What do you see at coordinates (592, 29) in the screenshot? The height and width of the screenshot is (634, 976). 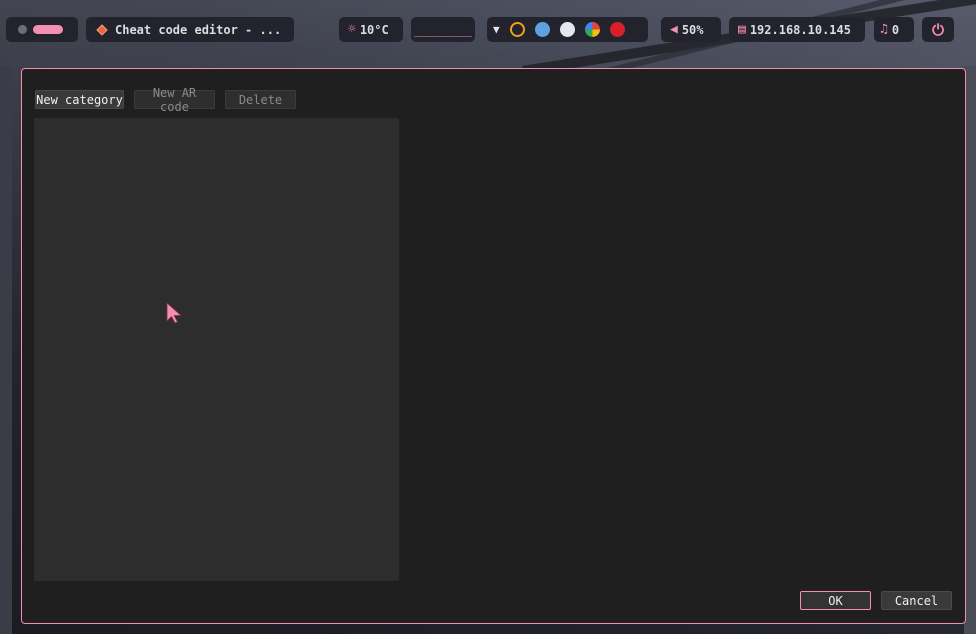 I see `browser-icon` at bounding box center [592, 29].